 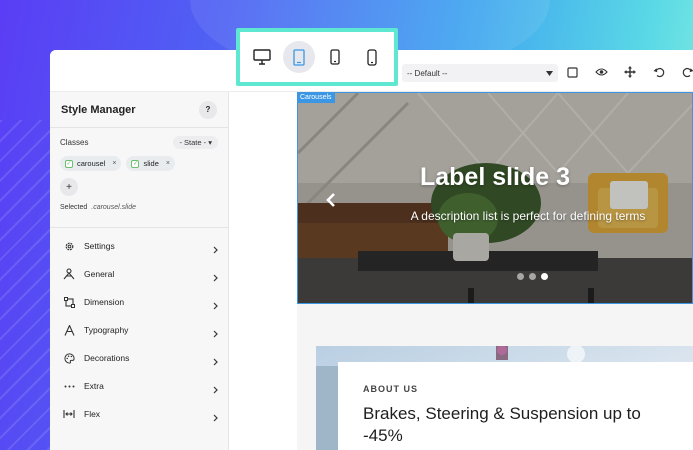 I want to click on dimension-icon, so click(x=69, y=302).